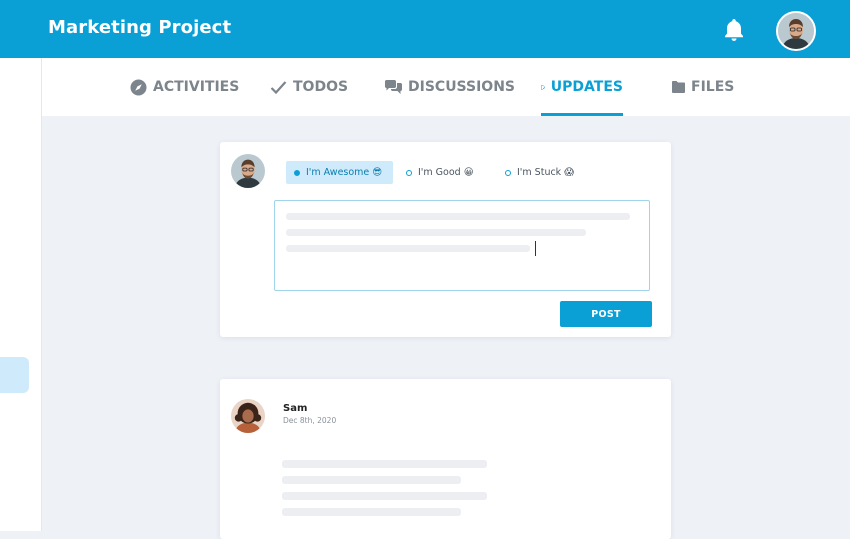  What do you see at coordinates (462, 87) in the screenshot?
I see `tab-label: DISCUSSIONS` at bounding box center [462, 87].